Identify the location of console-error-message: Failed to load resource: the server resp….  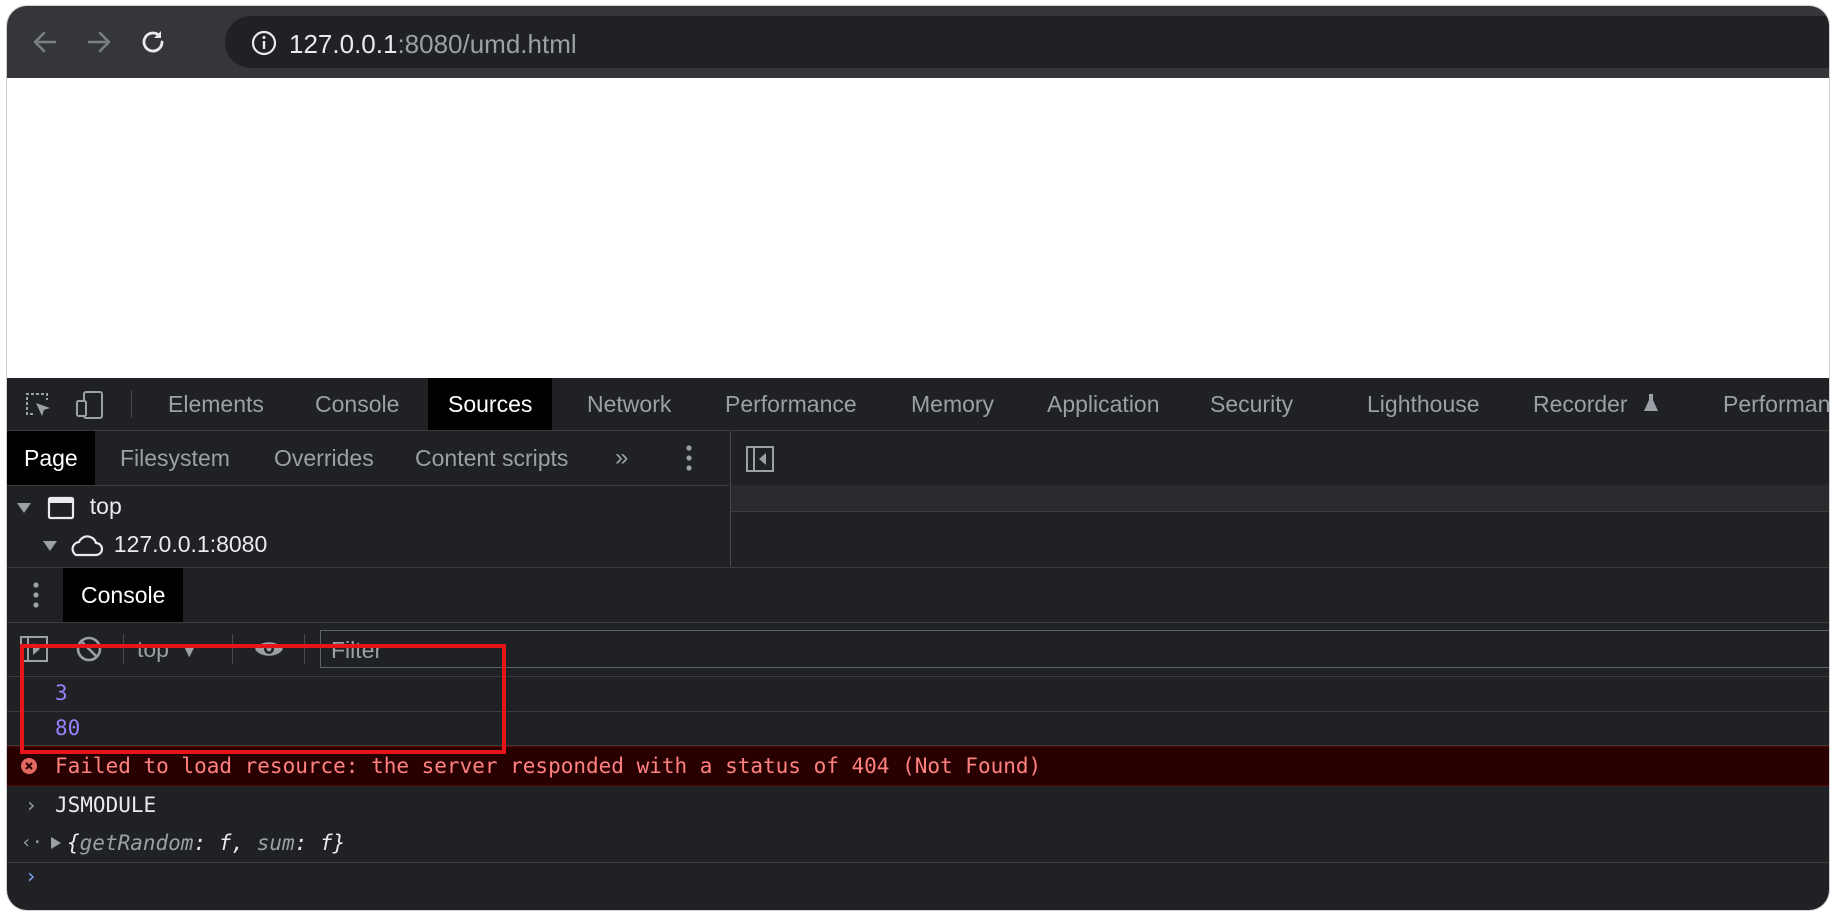
(918, 766).